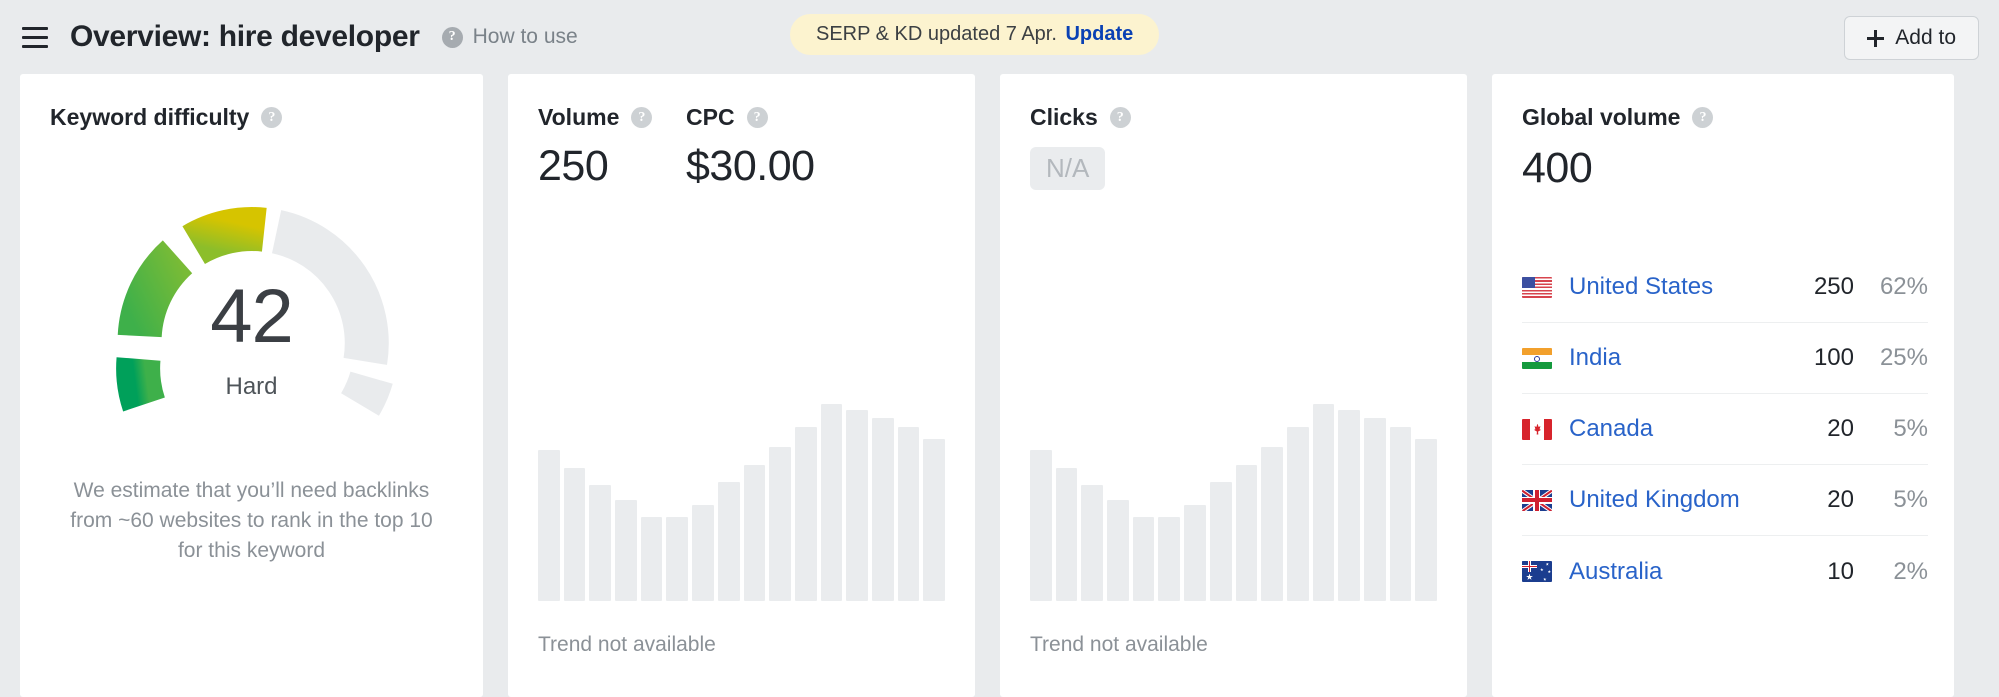 Image resolution: width=1999 pixels, height=697 pixels. I want to click on keyword-difficulty-rating: Hard, so click(251, 386).